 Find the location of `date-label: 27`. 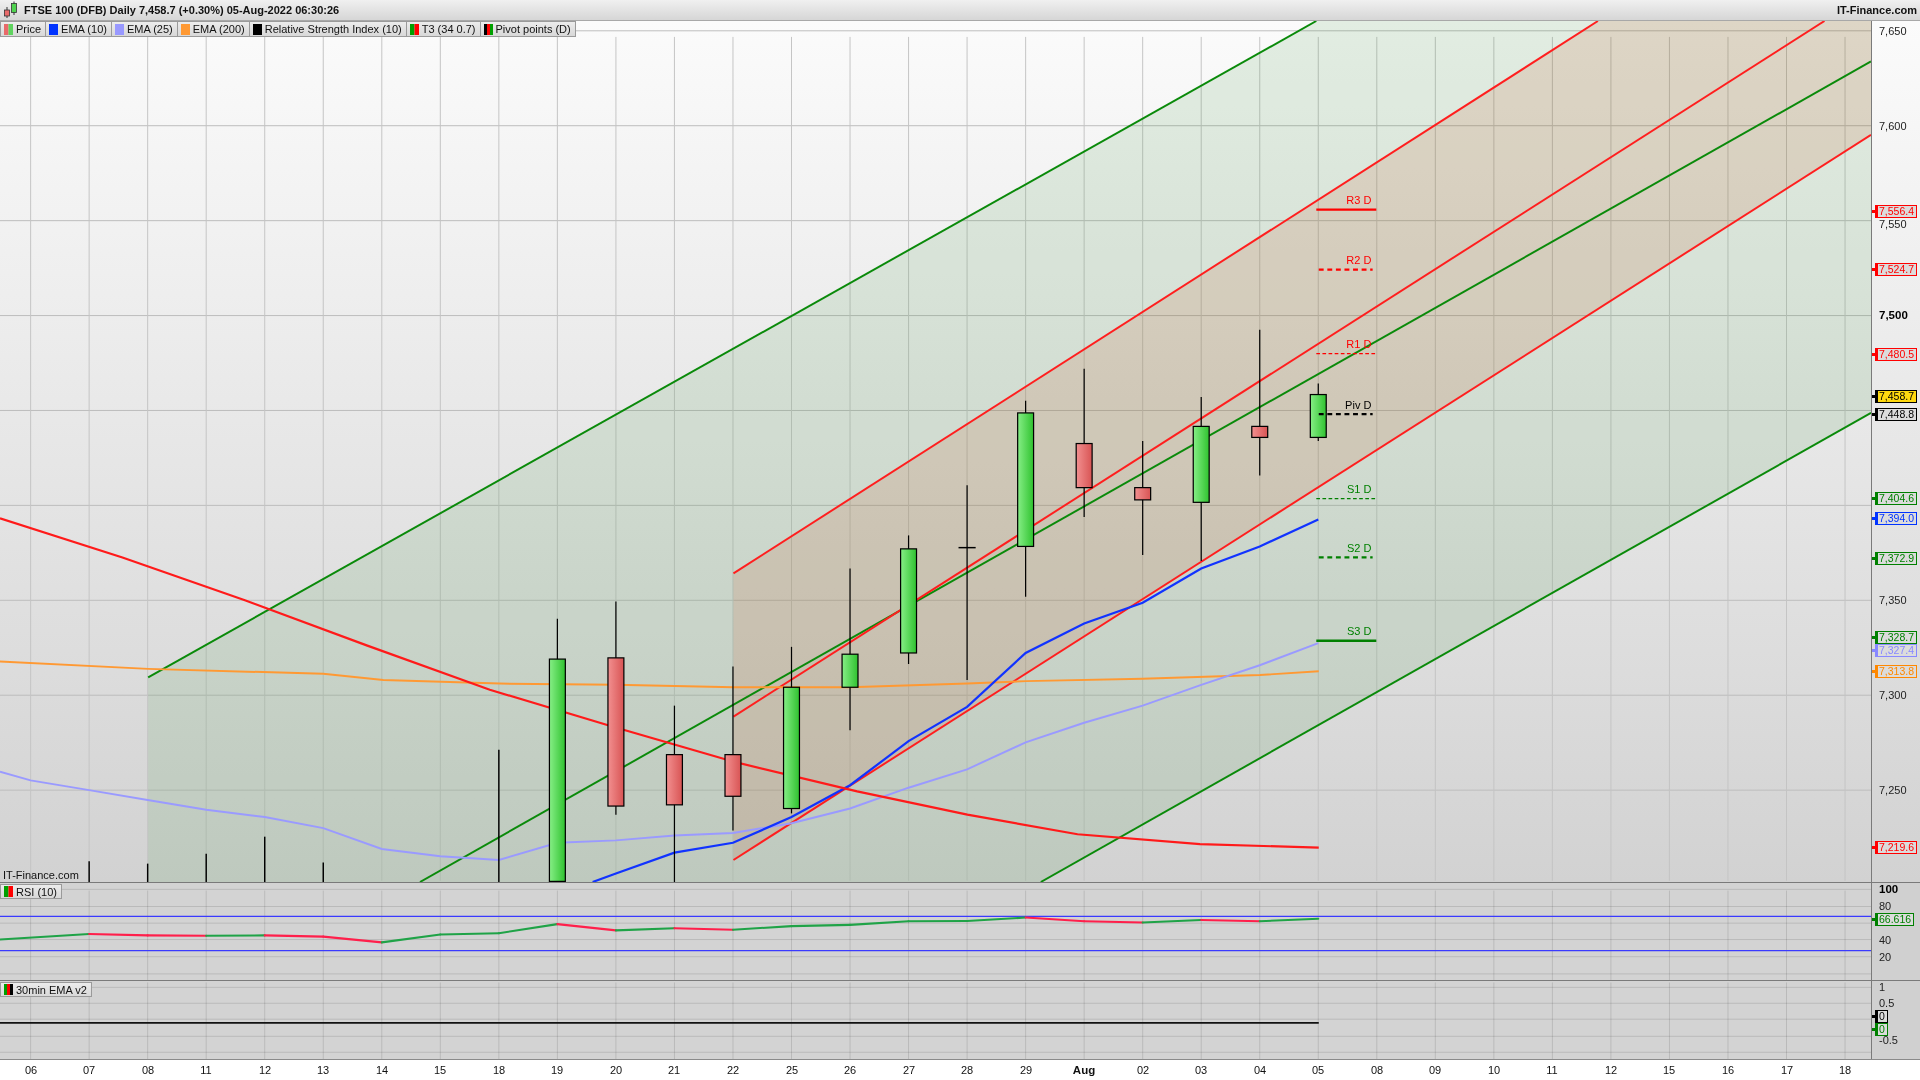

date-label: 27 is located at coordinates (909, 1070).